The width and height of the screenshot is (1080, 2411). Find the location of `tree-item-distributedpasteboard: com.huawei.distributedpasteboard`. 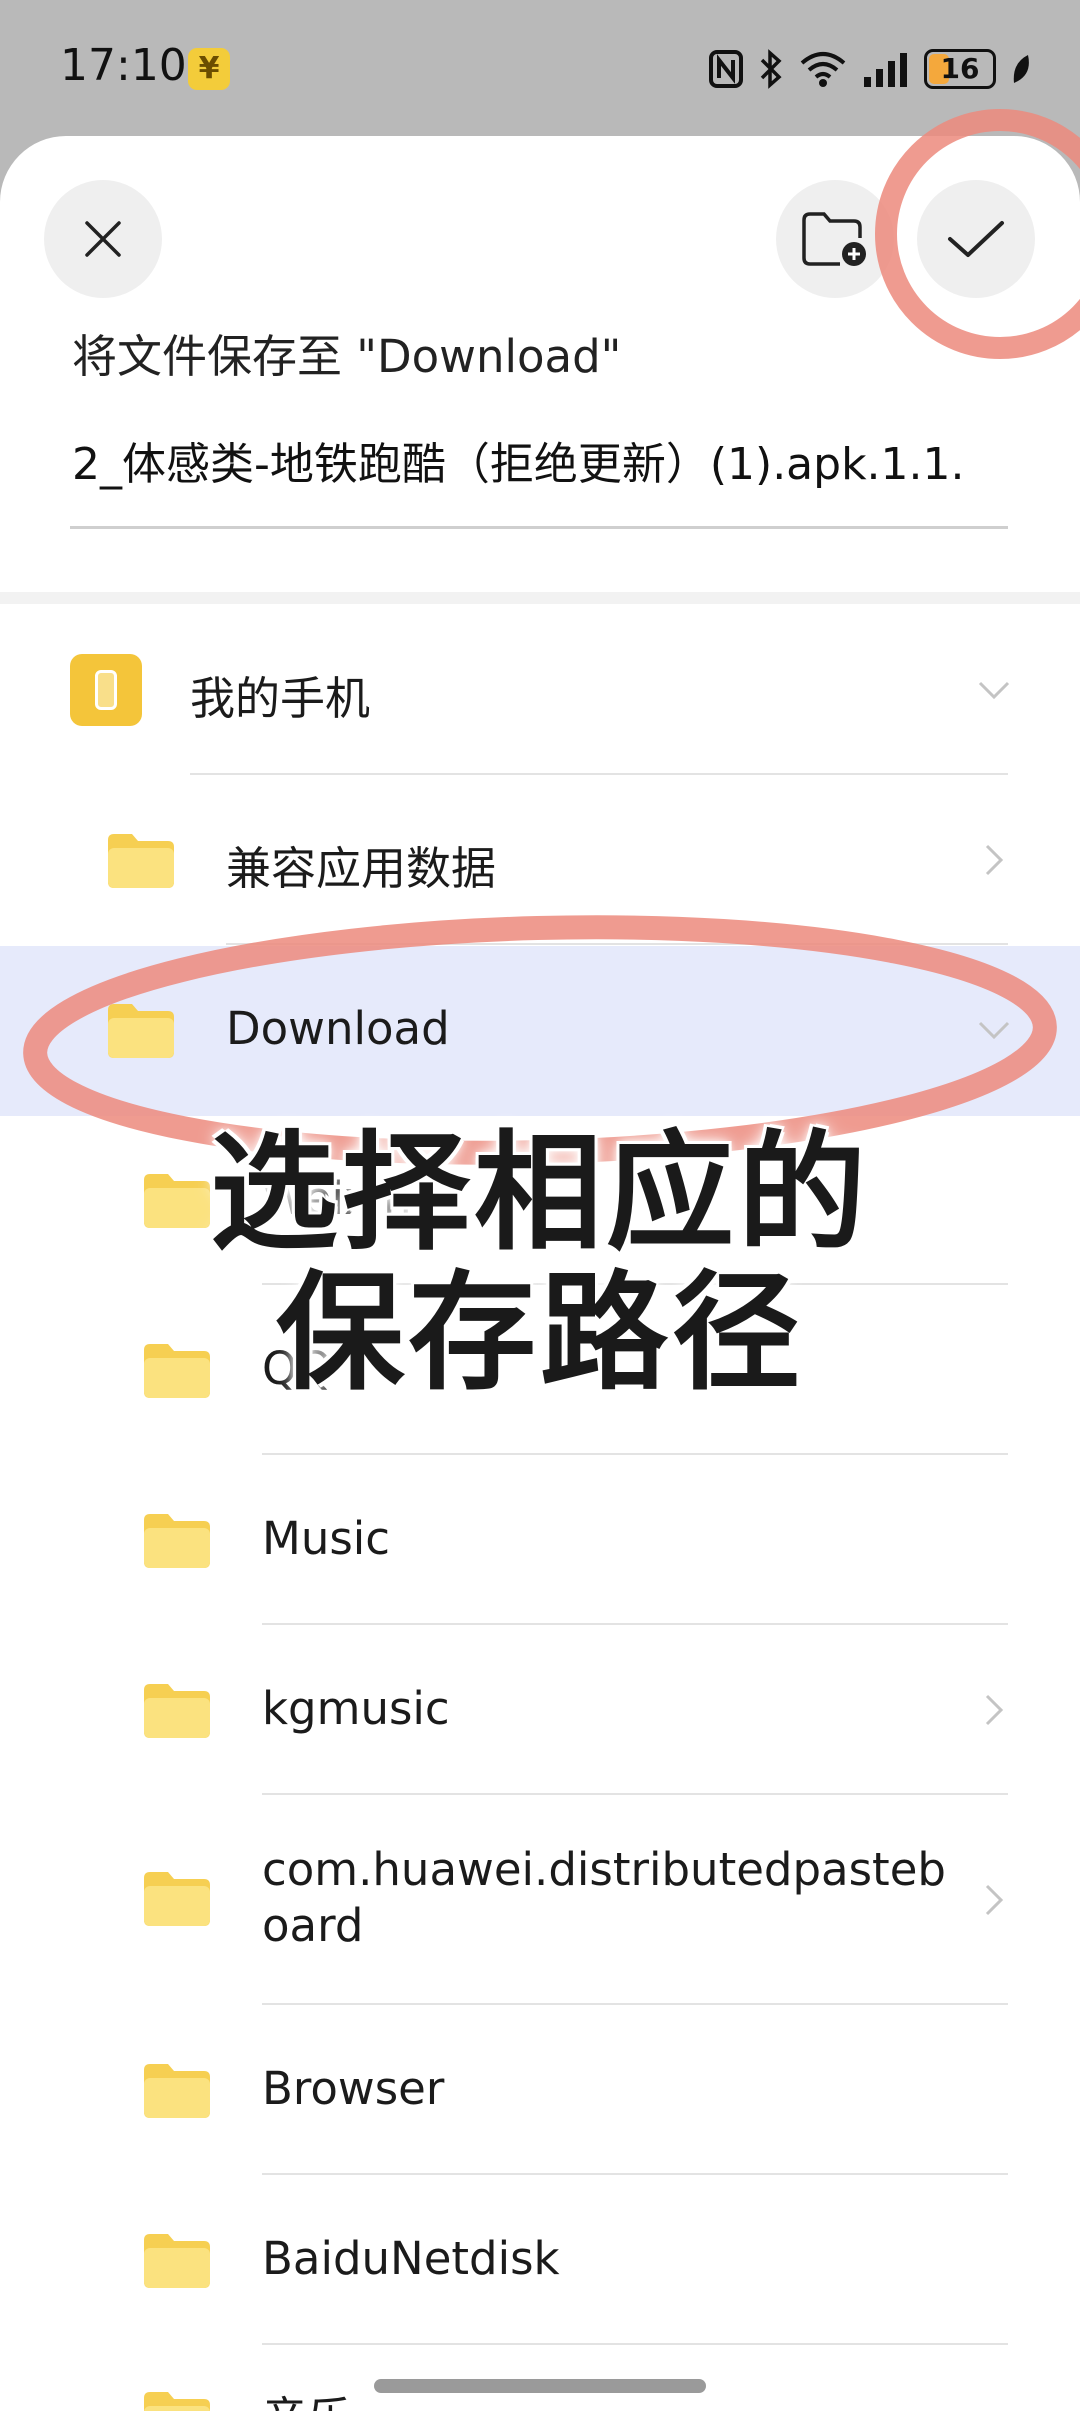

tree-item-distributedpasteboard: com.huawei.distributedpasteboard is located at coordinates (540, 1901).